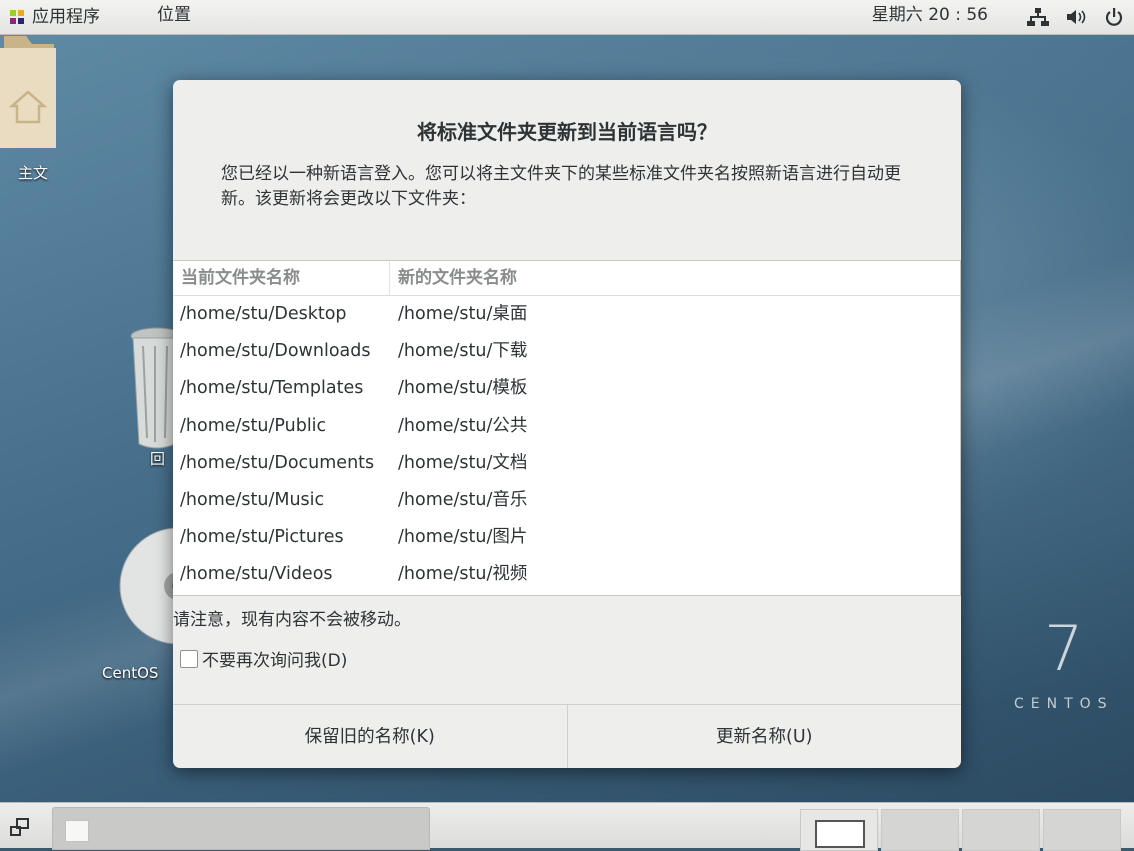  Describe the element at coordinates (1064, 704) in the screenshot. I see `centos-wordmark: CENTOS` at that location.